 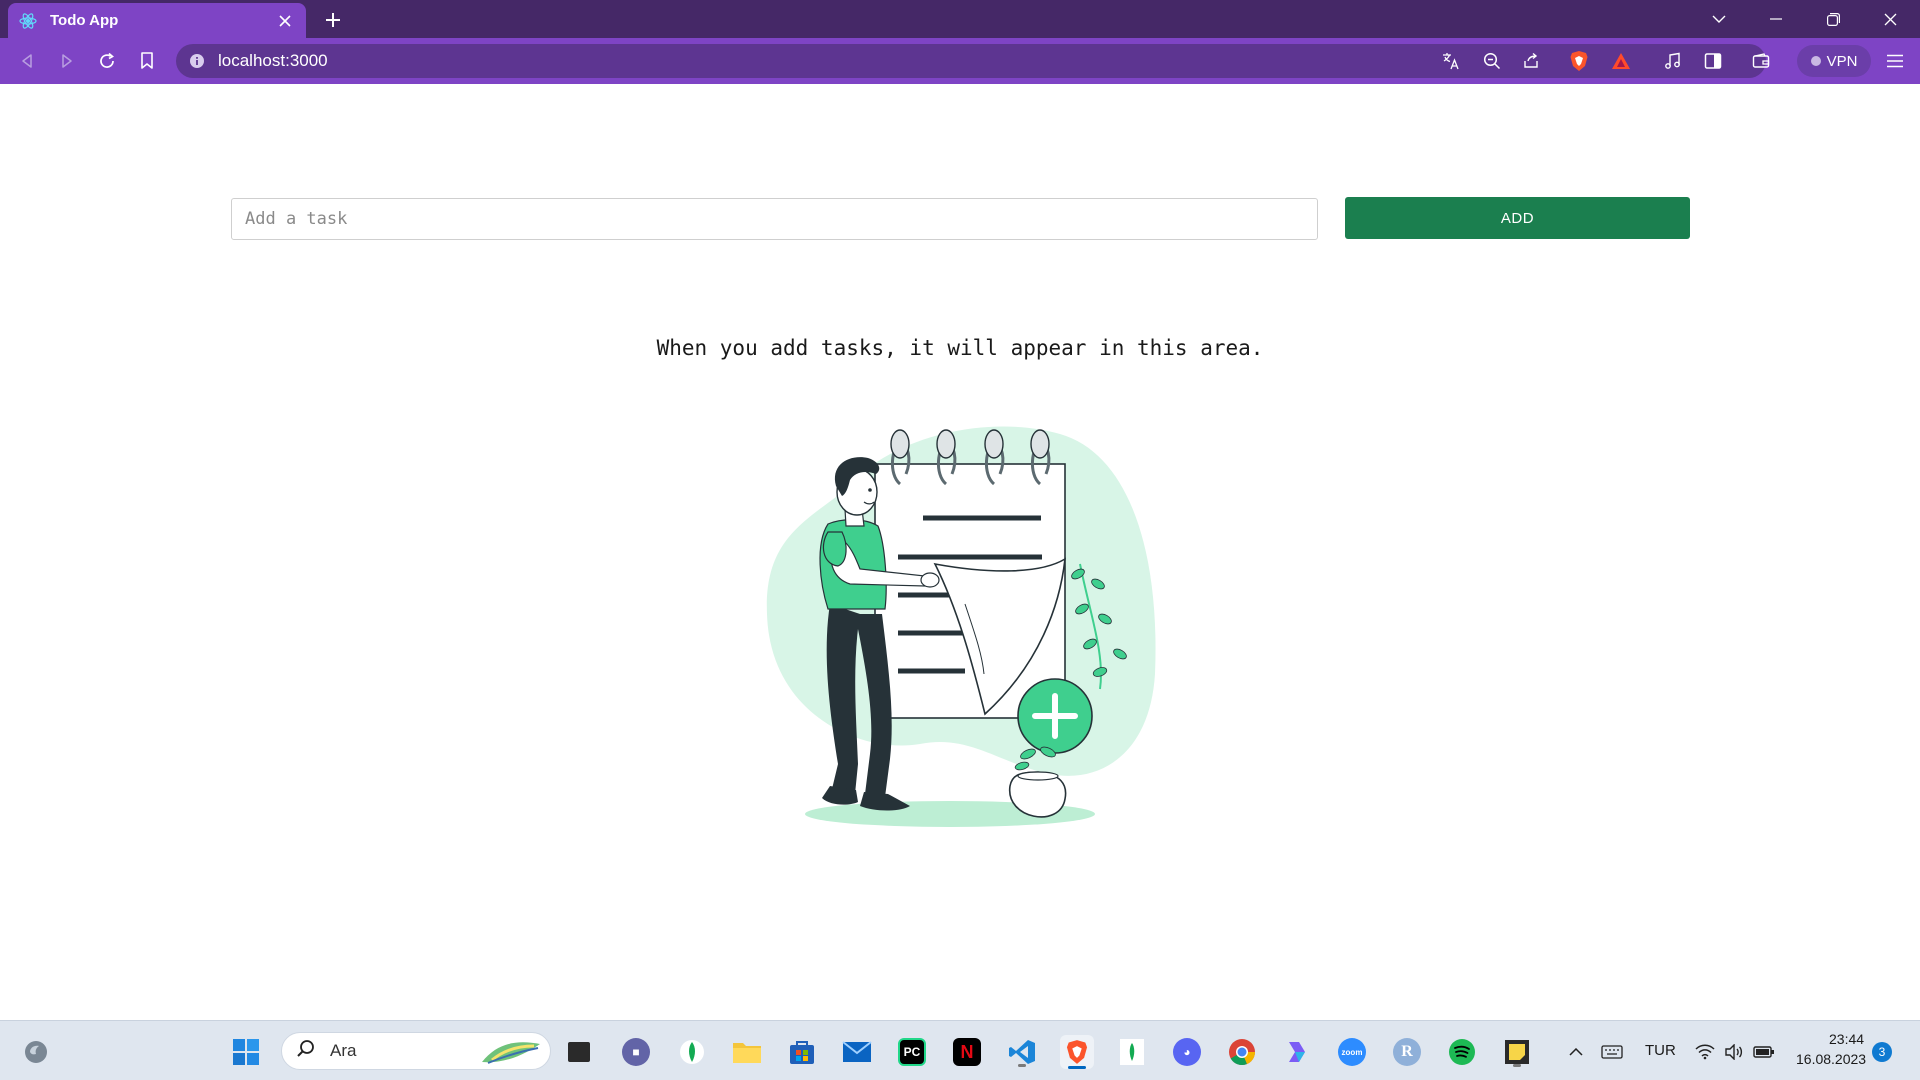 What do you see at coordinates (1833, 19) in the screenshot?
I see `restore-button` at bounding box center [1833, 19].